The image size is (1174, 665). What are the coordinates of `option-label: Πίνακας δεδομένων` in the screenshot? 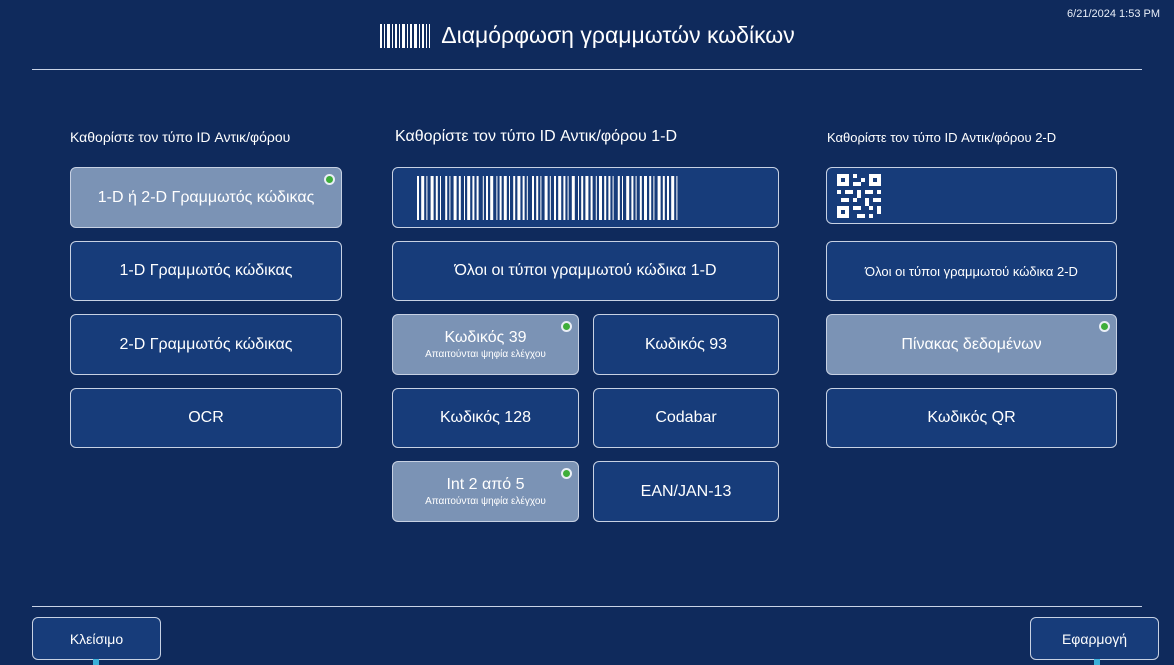 It's located at (971, 344).